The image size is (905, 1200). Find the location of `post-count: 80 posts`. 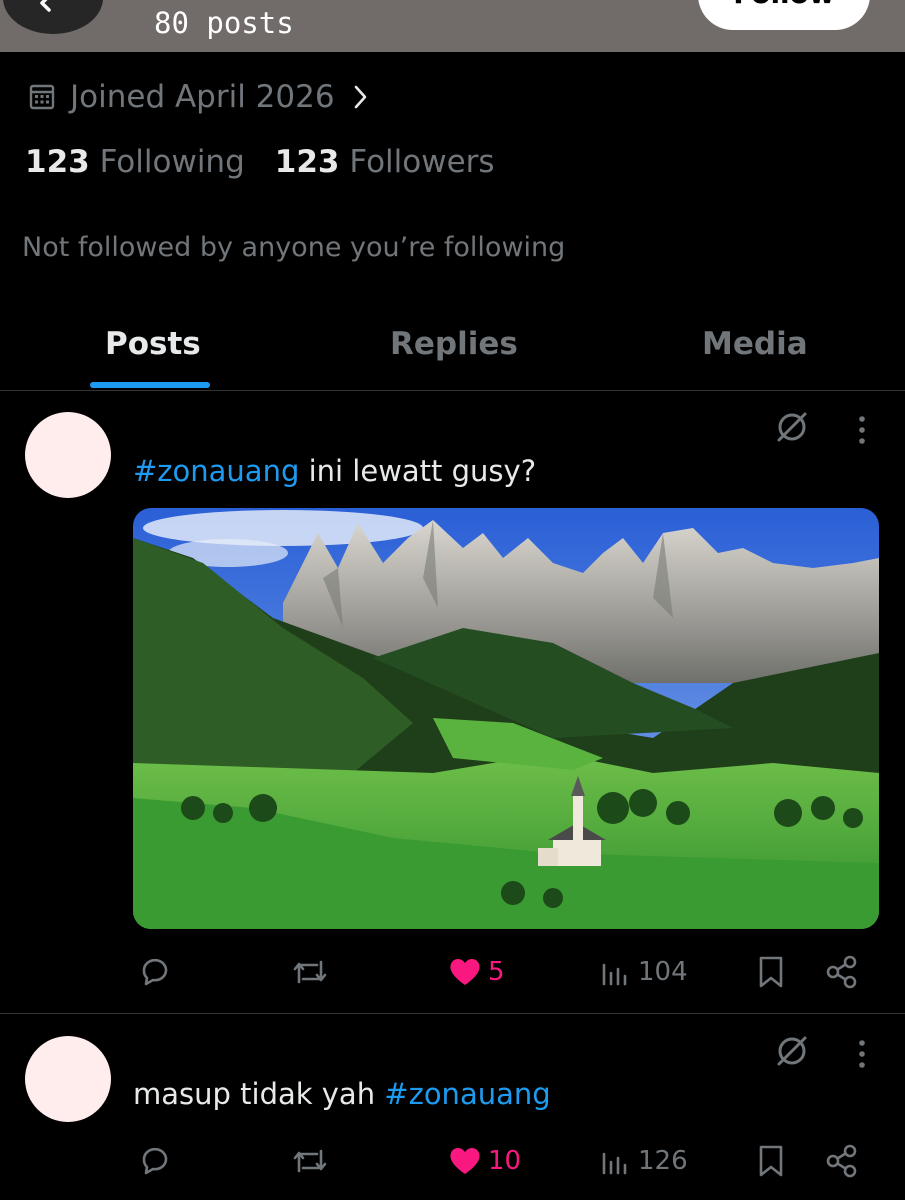

post-count: 80 posts is located at coordinates (224, 23).